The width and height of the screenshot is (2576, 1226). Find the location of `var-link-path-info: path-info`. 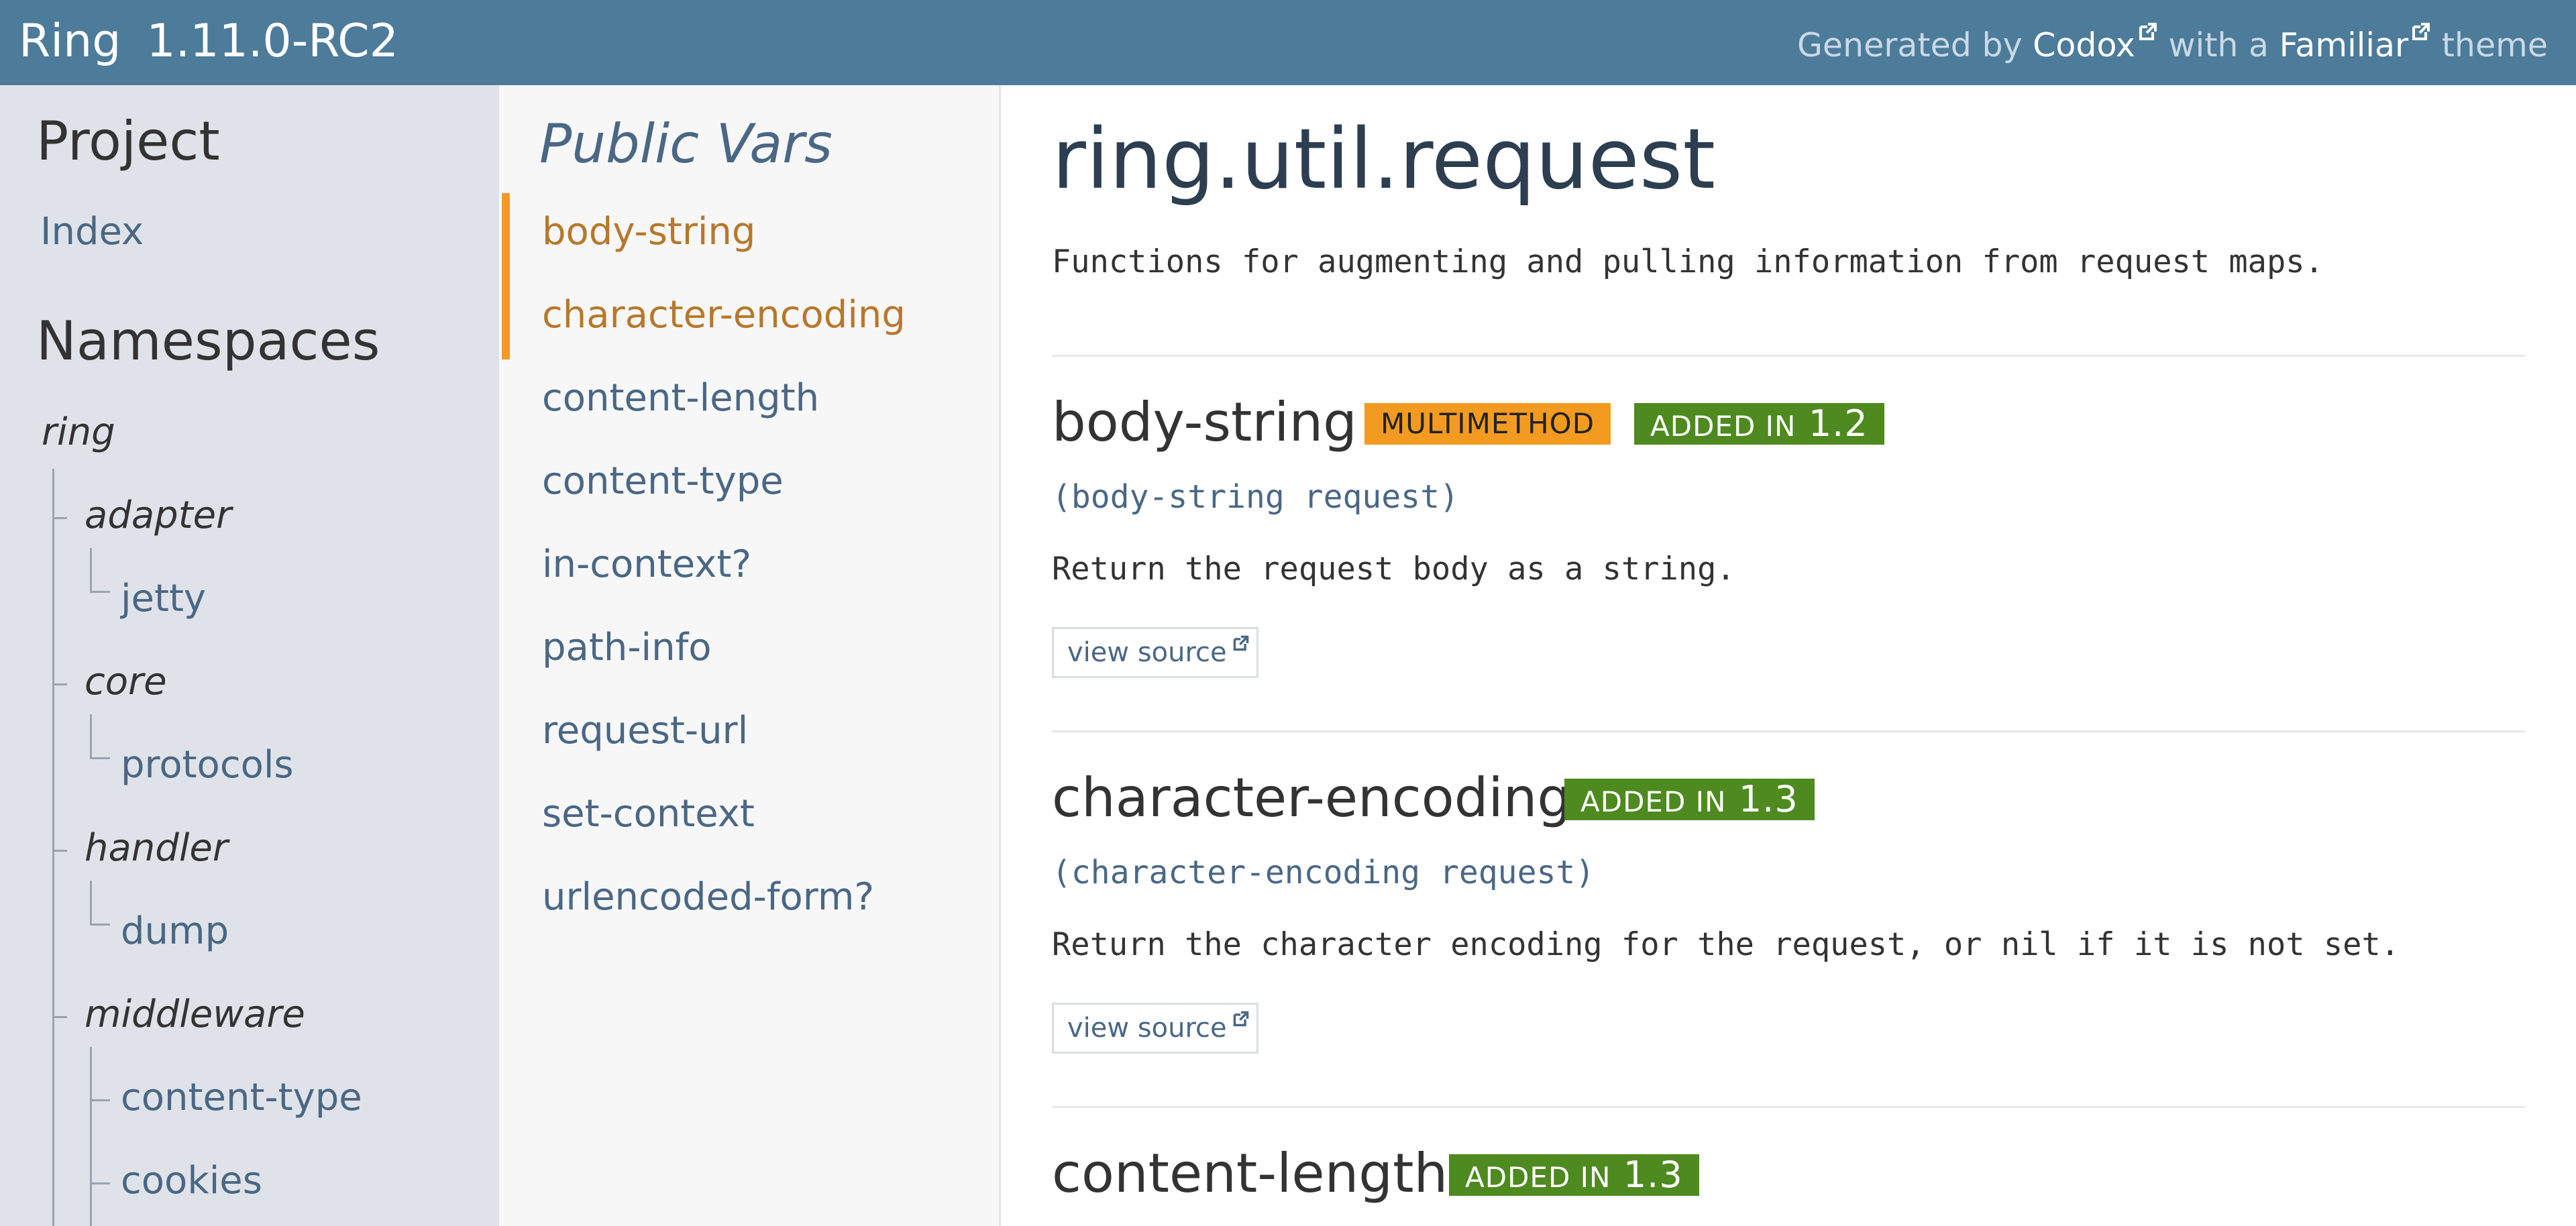

var-link-path-info: path-info is located at coordinates (627, 647).